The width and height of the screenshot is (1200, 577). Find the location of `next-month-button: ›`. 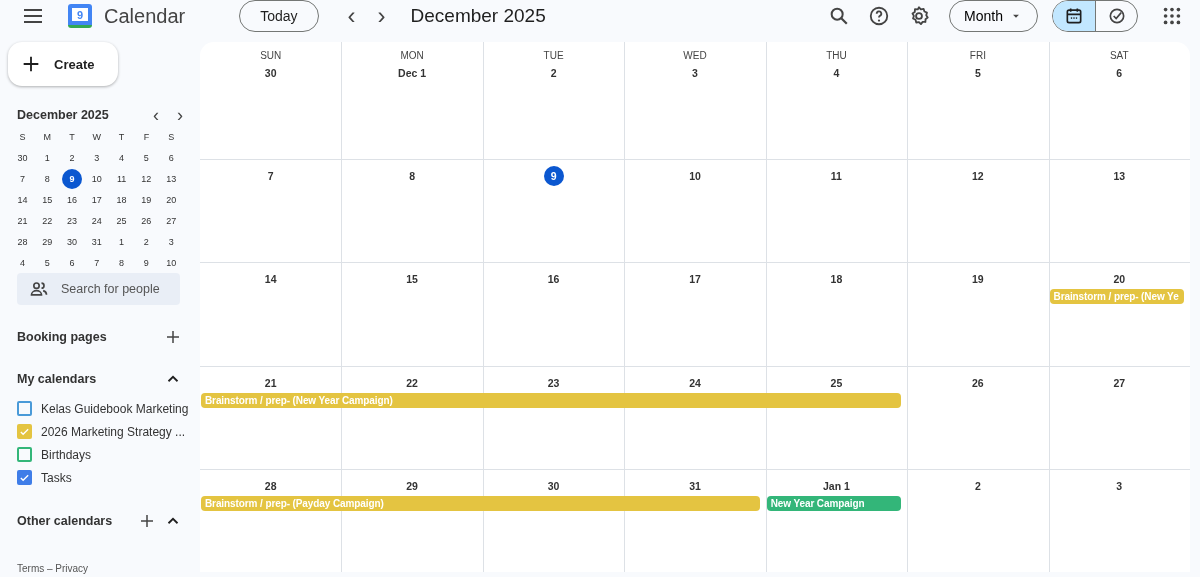

next-month-button: › is located at coordinates (180, 115).